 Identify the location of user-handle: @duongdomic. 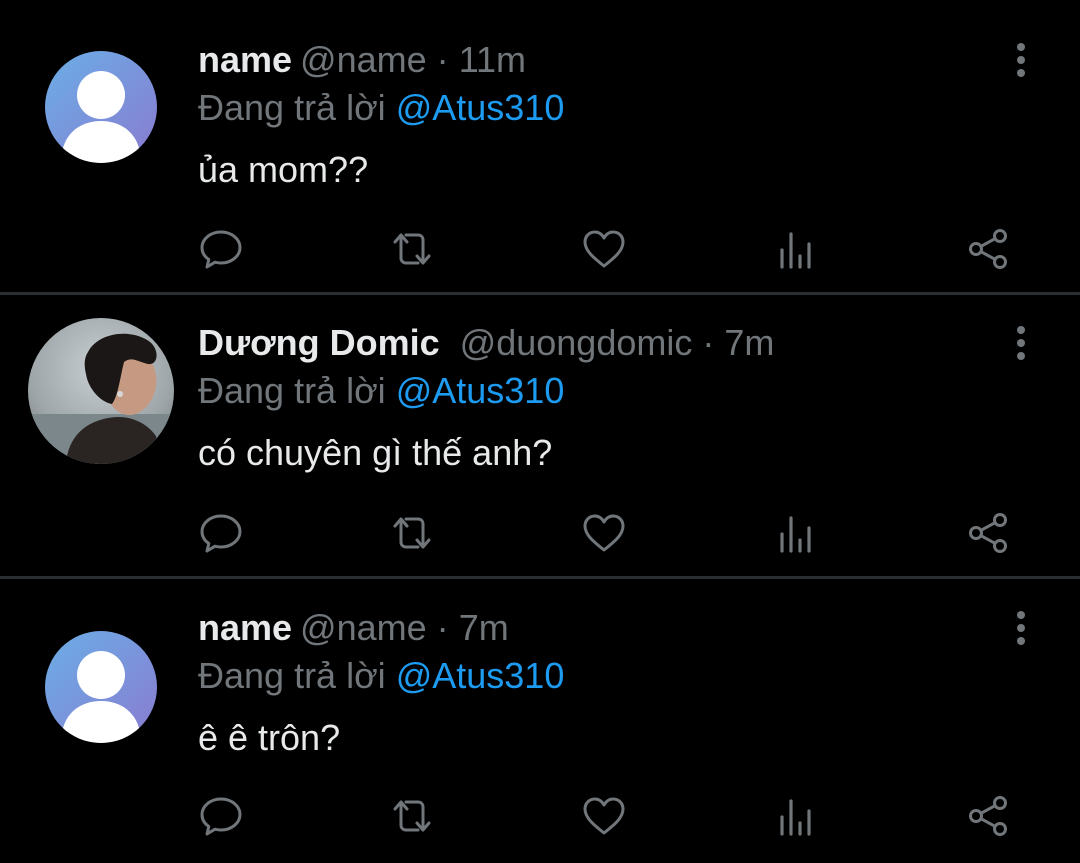
(576, 342).